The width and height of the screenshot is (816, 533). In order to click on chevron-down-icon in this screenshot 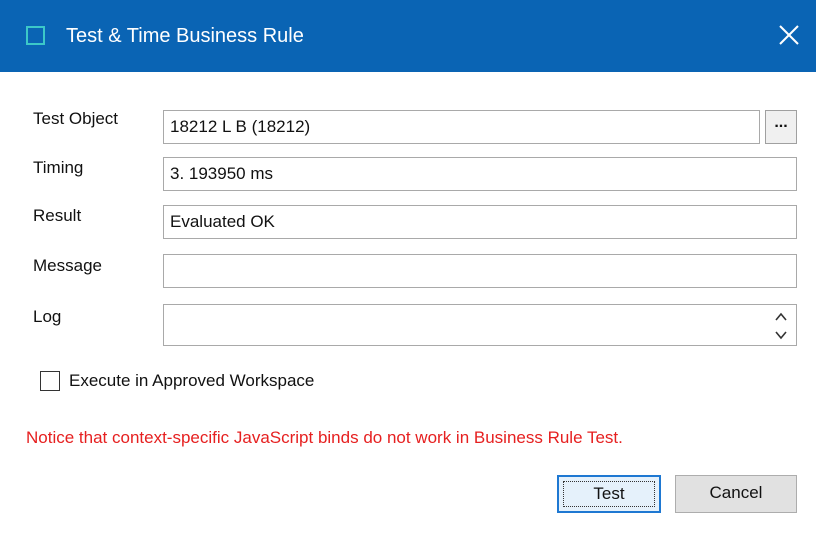, I will do `click(781, 335)`.